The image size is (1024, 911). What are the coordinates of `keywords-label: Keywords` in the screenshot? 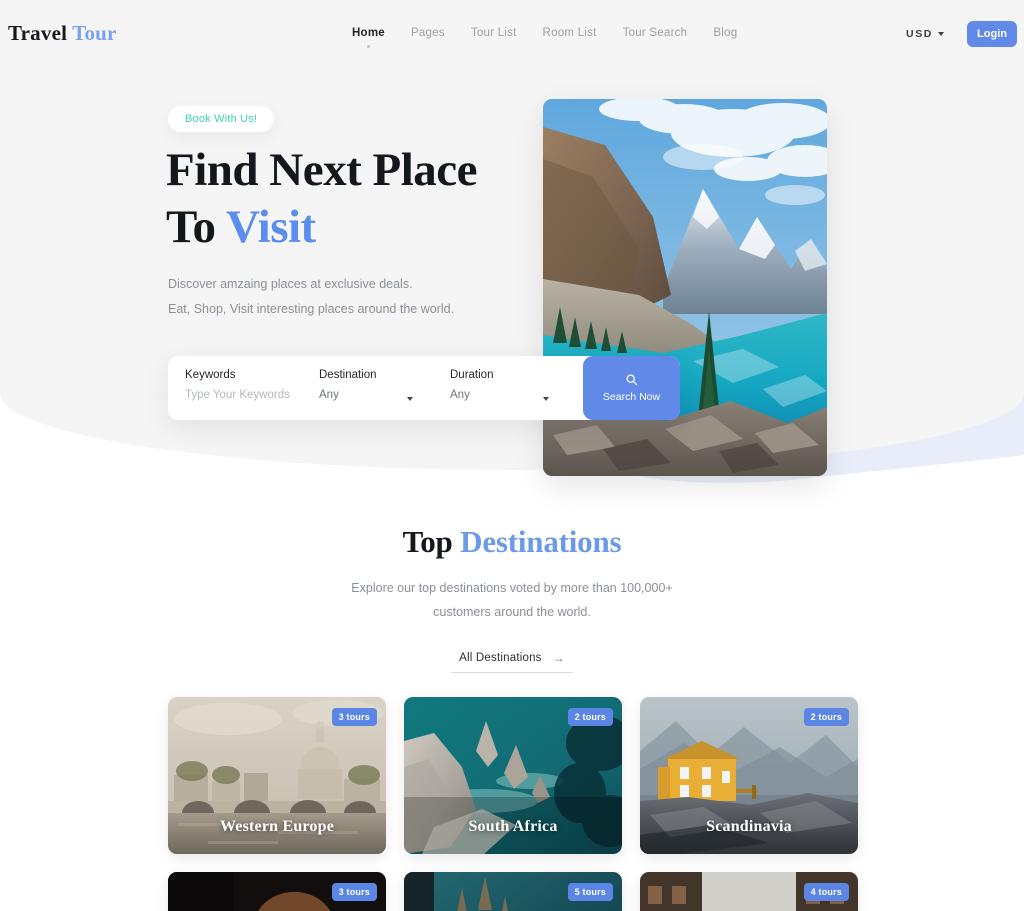 It's located at (210, 375).